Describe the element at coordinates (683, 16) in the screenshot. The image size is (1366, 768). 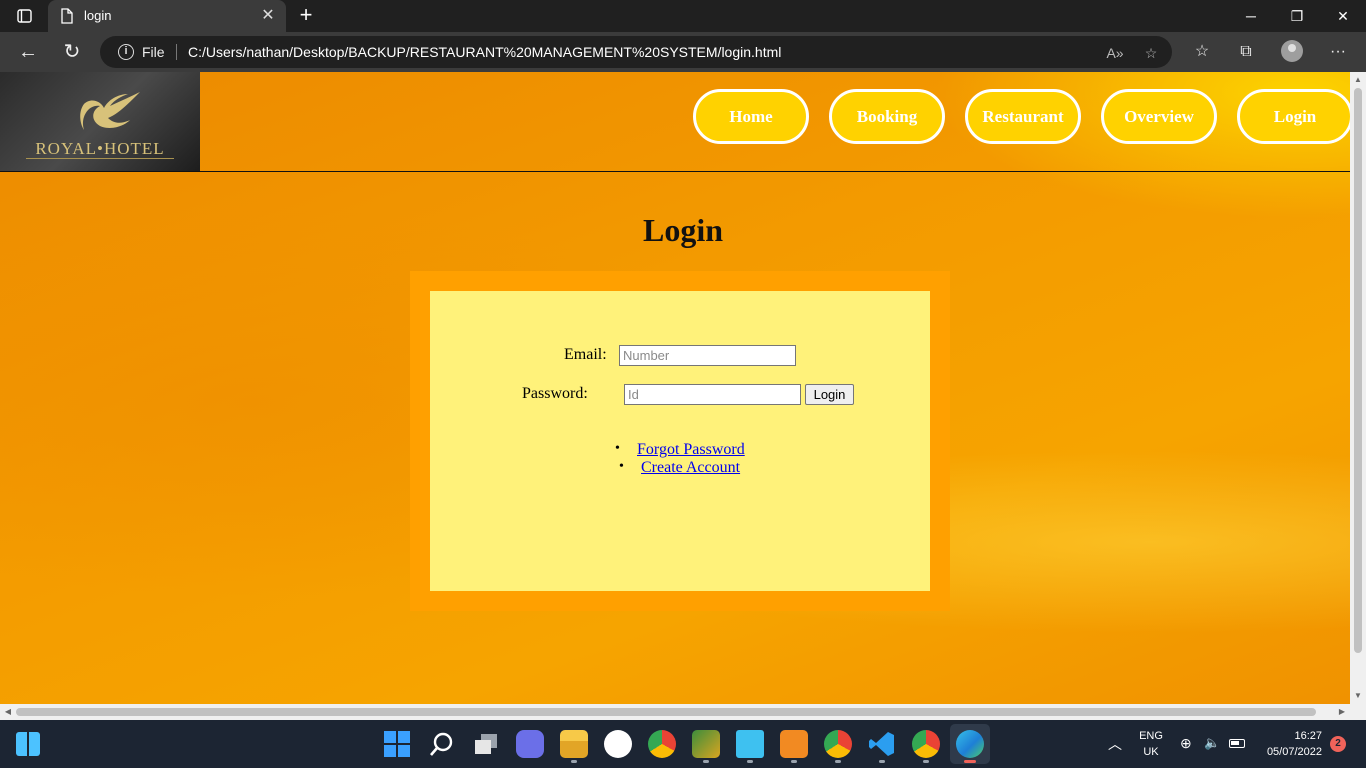
I see `browser-tab-bar: login ✕ + ─ ❐ ✕` at that location.